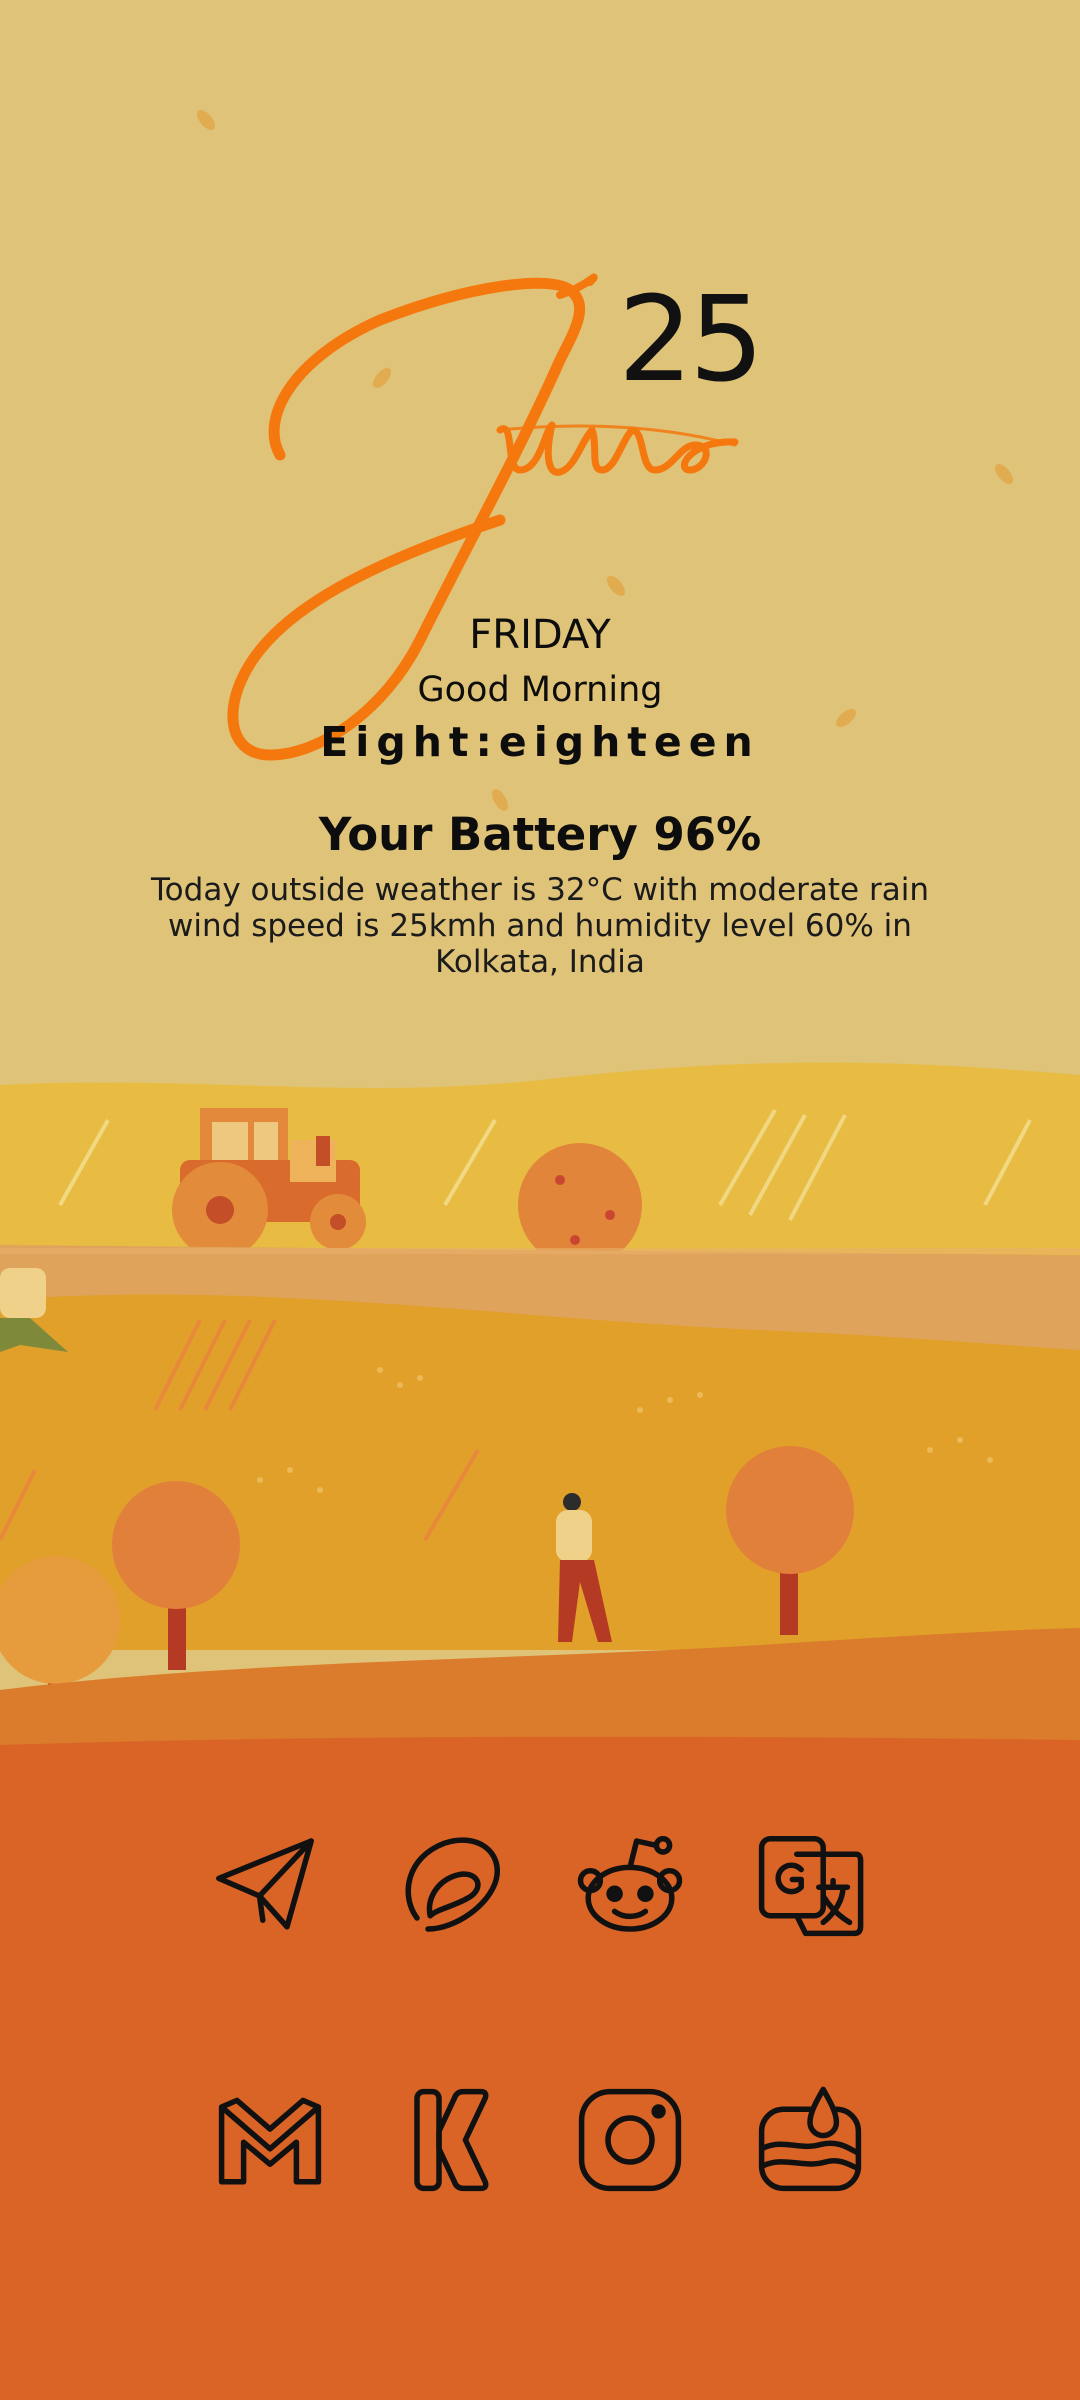 The height and width of the screenshot is (2400, 1080). I want to click on translate-app-icon: Google Translate, so click(810, 1885).